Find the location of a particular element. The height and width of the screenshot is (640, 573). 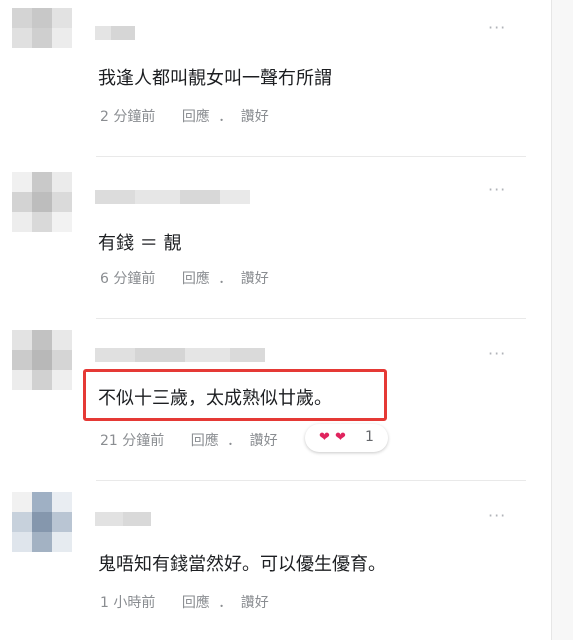

comment-meta: 21 分鐘前 回應 ． 讚好 is located at coordinates (189, 440).